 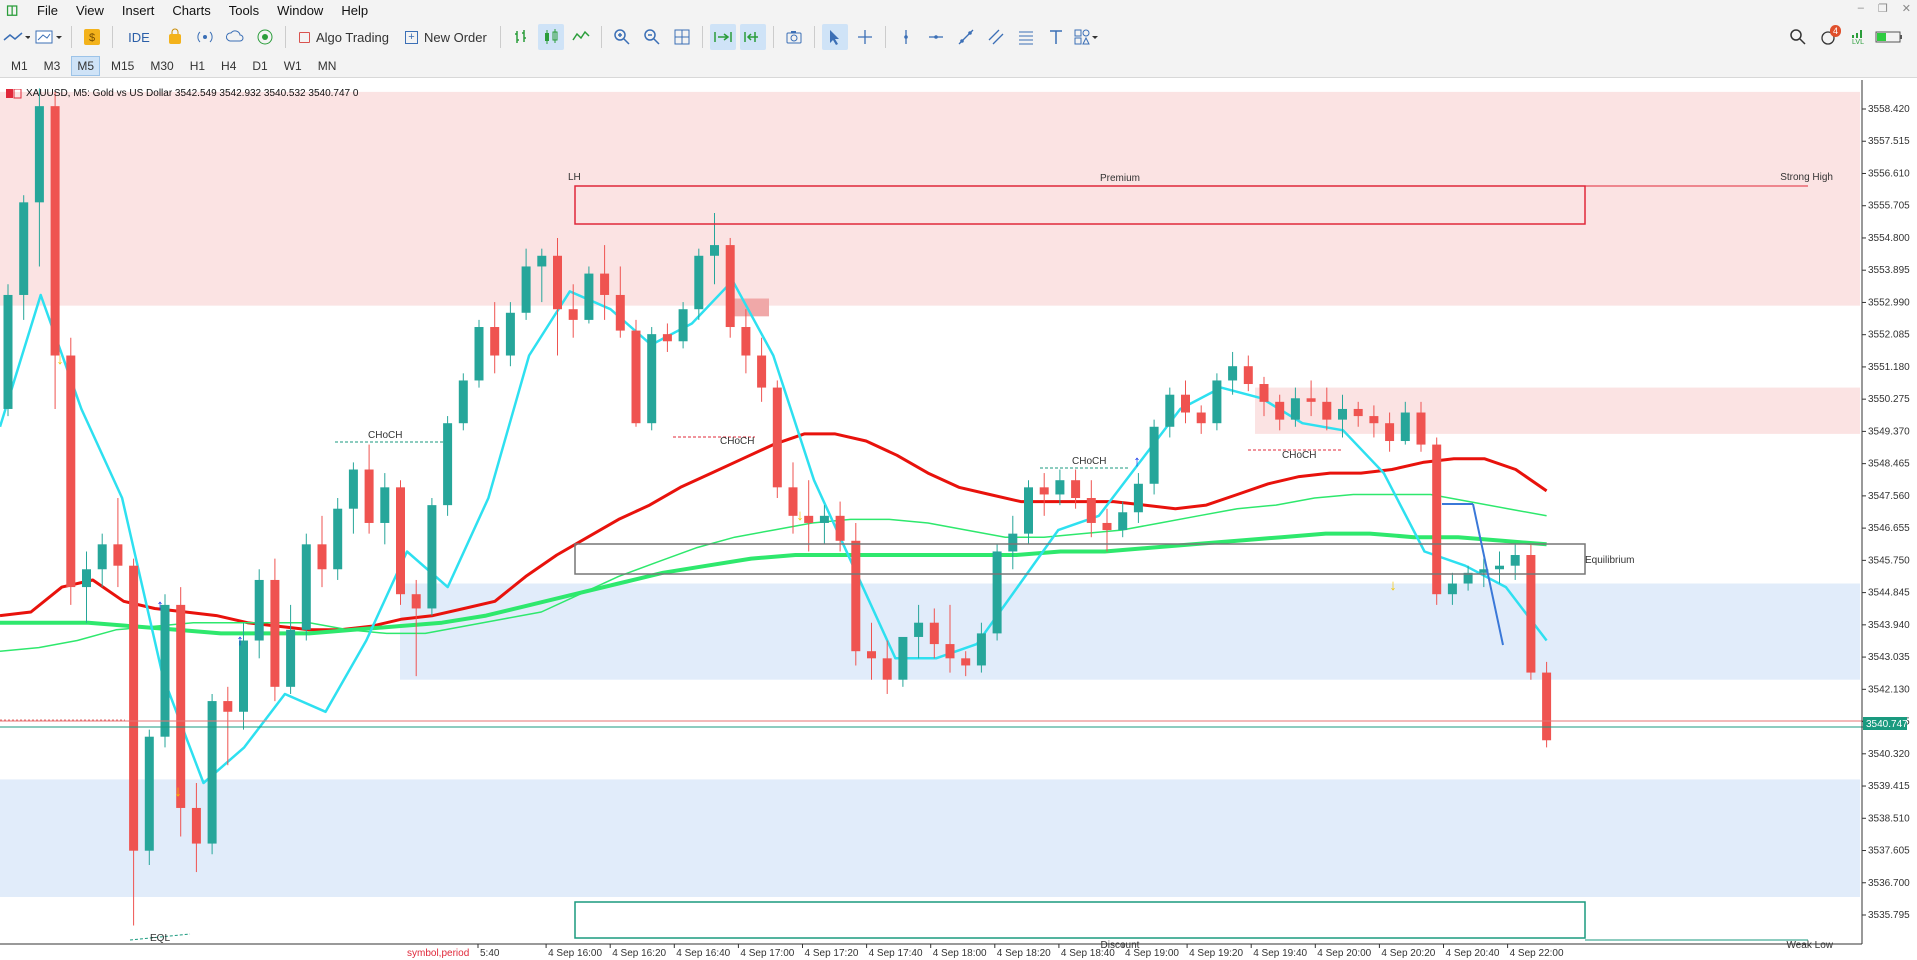 I want to click on auto-scroll-icon, so click(x=722, y=37).